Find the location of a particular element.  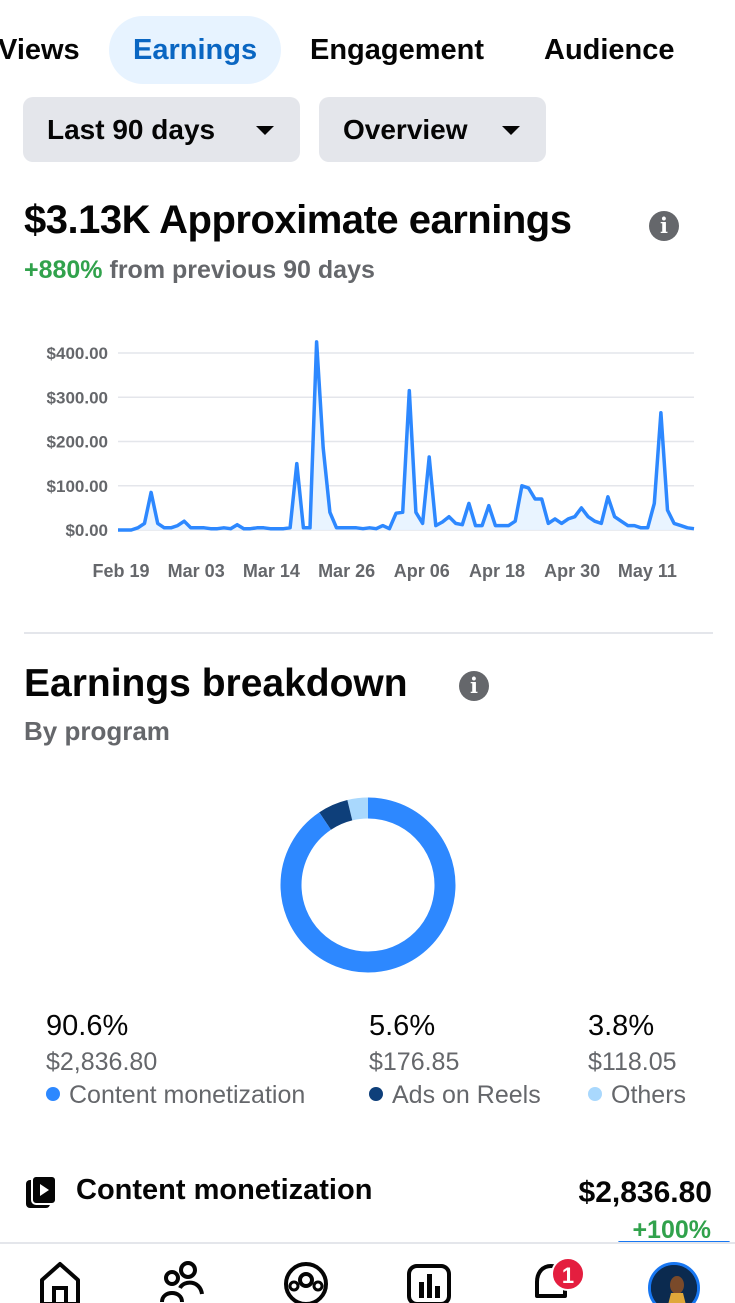

earnings-summary-title: $3.13K Approximate earnings is located at coordinates (298, 220).